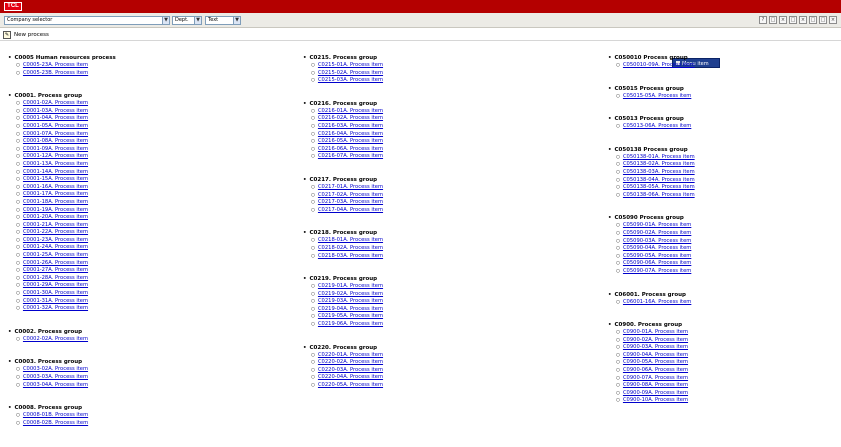 This screenshot has height=447, width=841. Describe the element at coordinates (350, 286) in the screenshot. I see `process-link: C0219-01A. Process item` at that location.